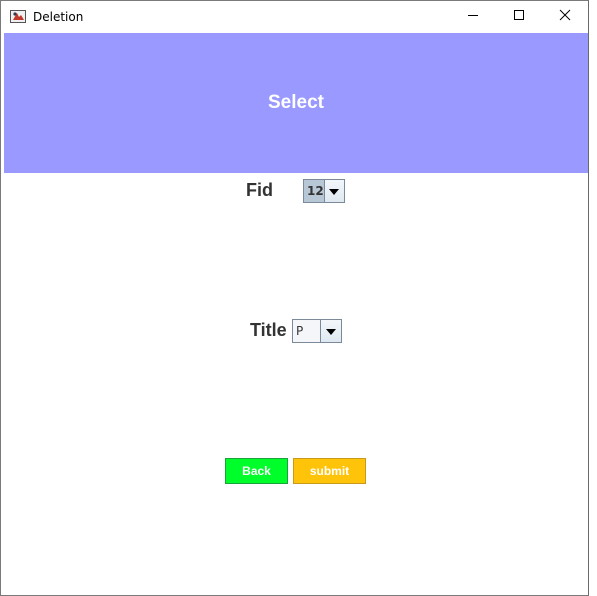  I want to click on fid-selected-value: 12, so click(314, 191).